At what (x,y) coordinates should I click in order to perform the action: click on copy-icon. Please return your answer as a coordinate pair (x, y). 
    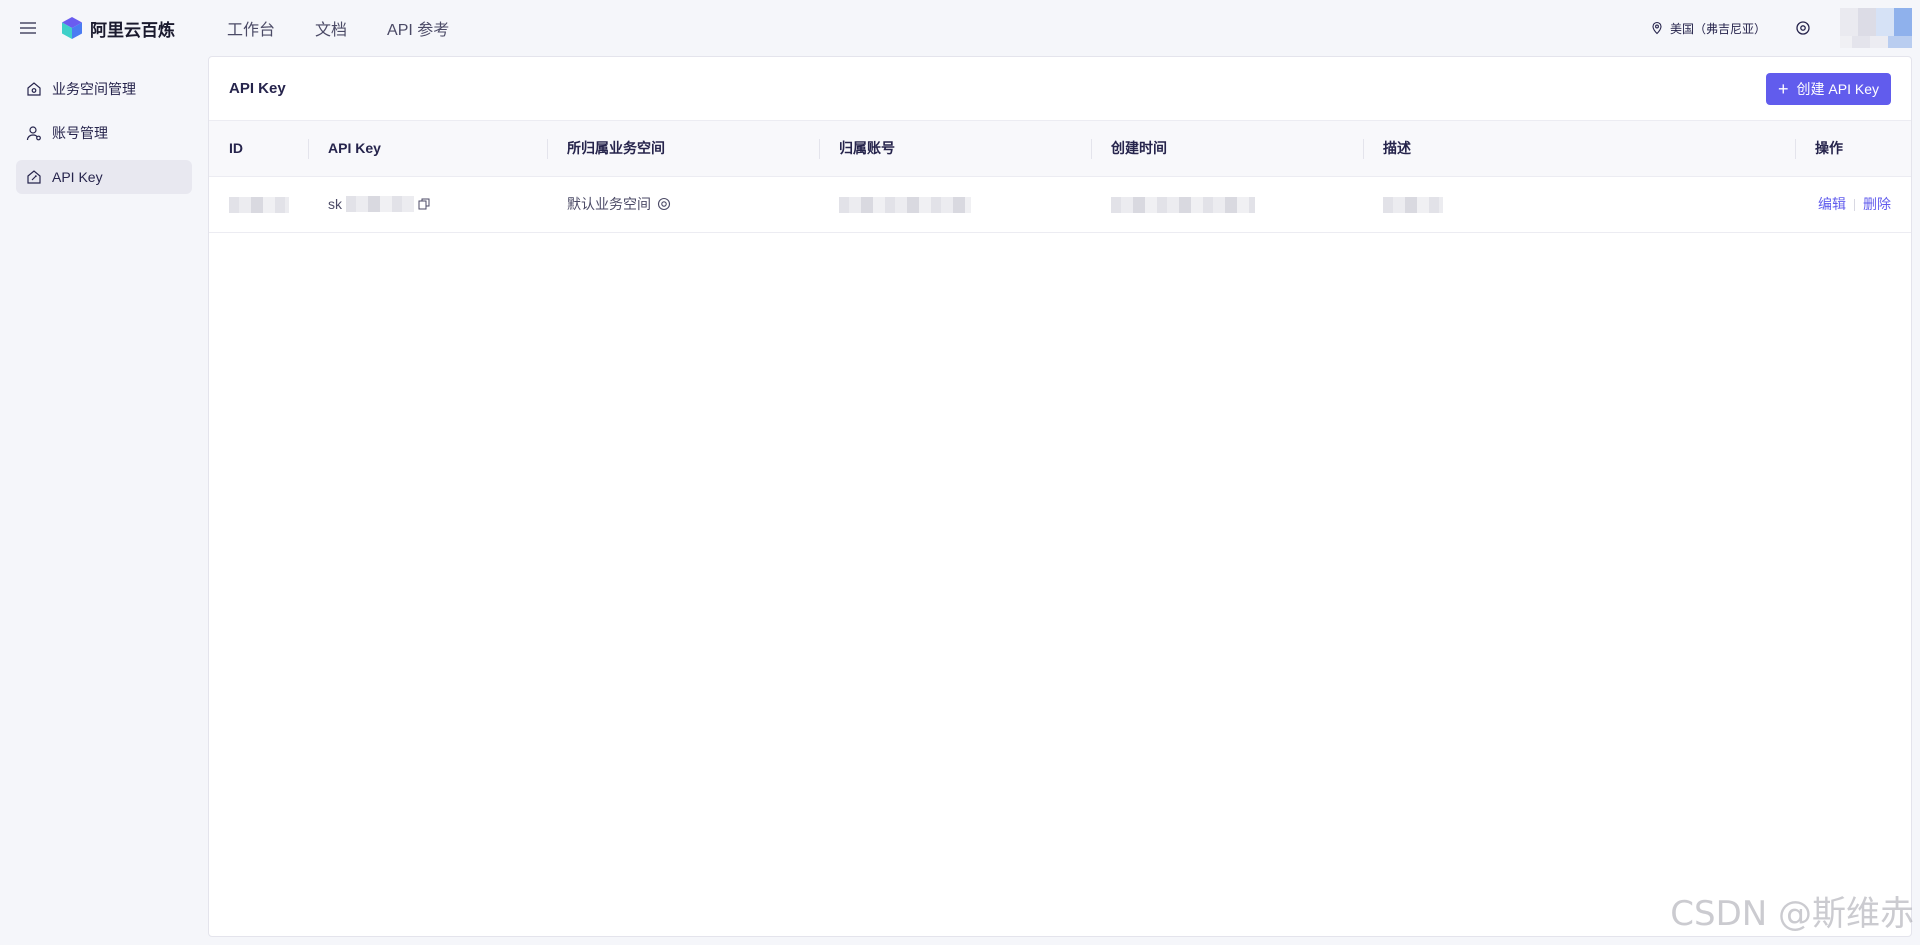
    Looking at the image, I should click on (424, 204).